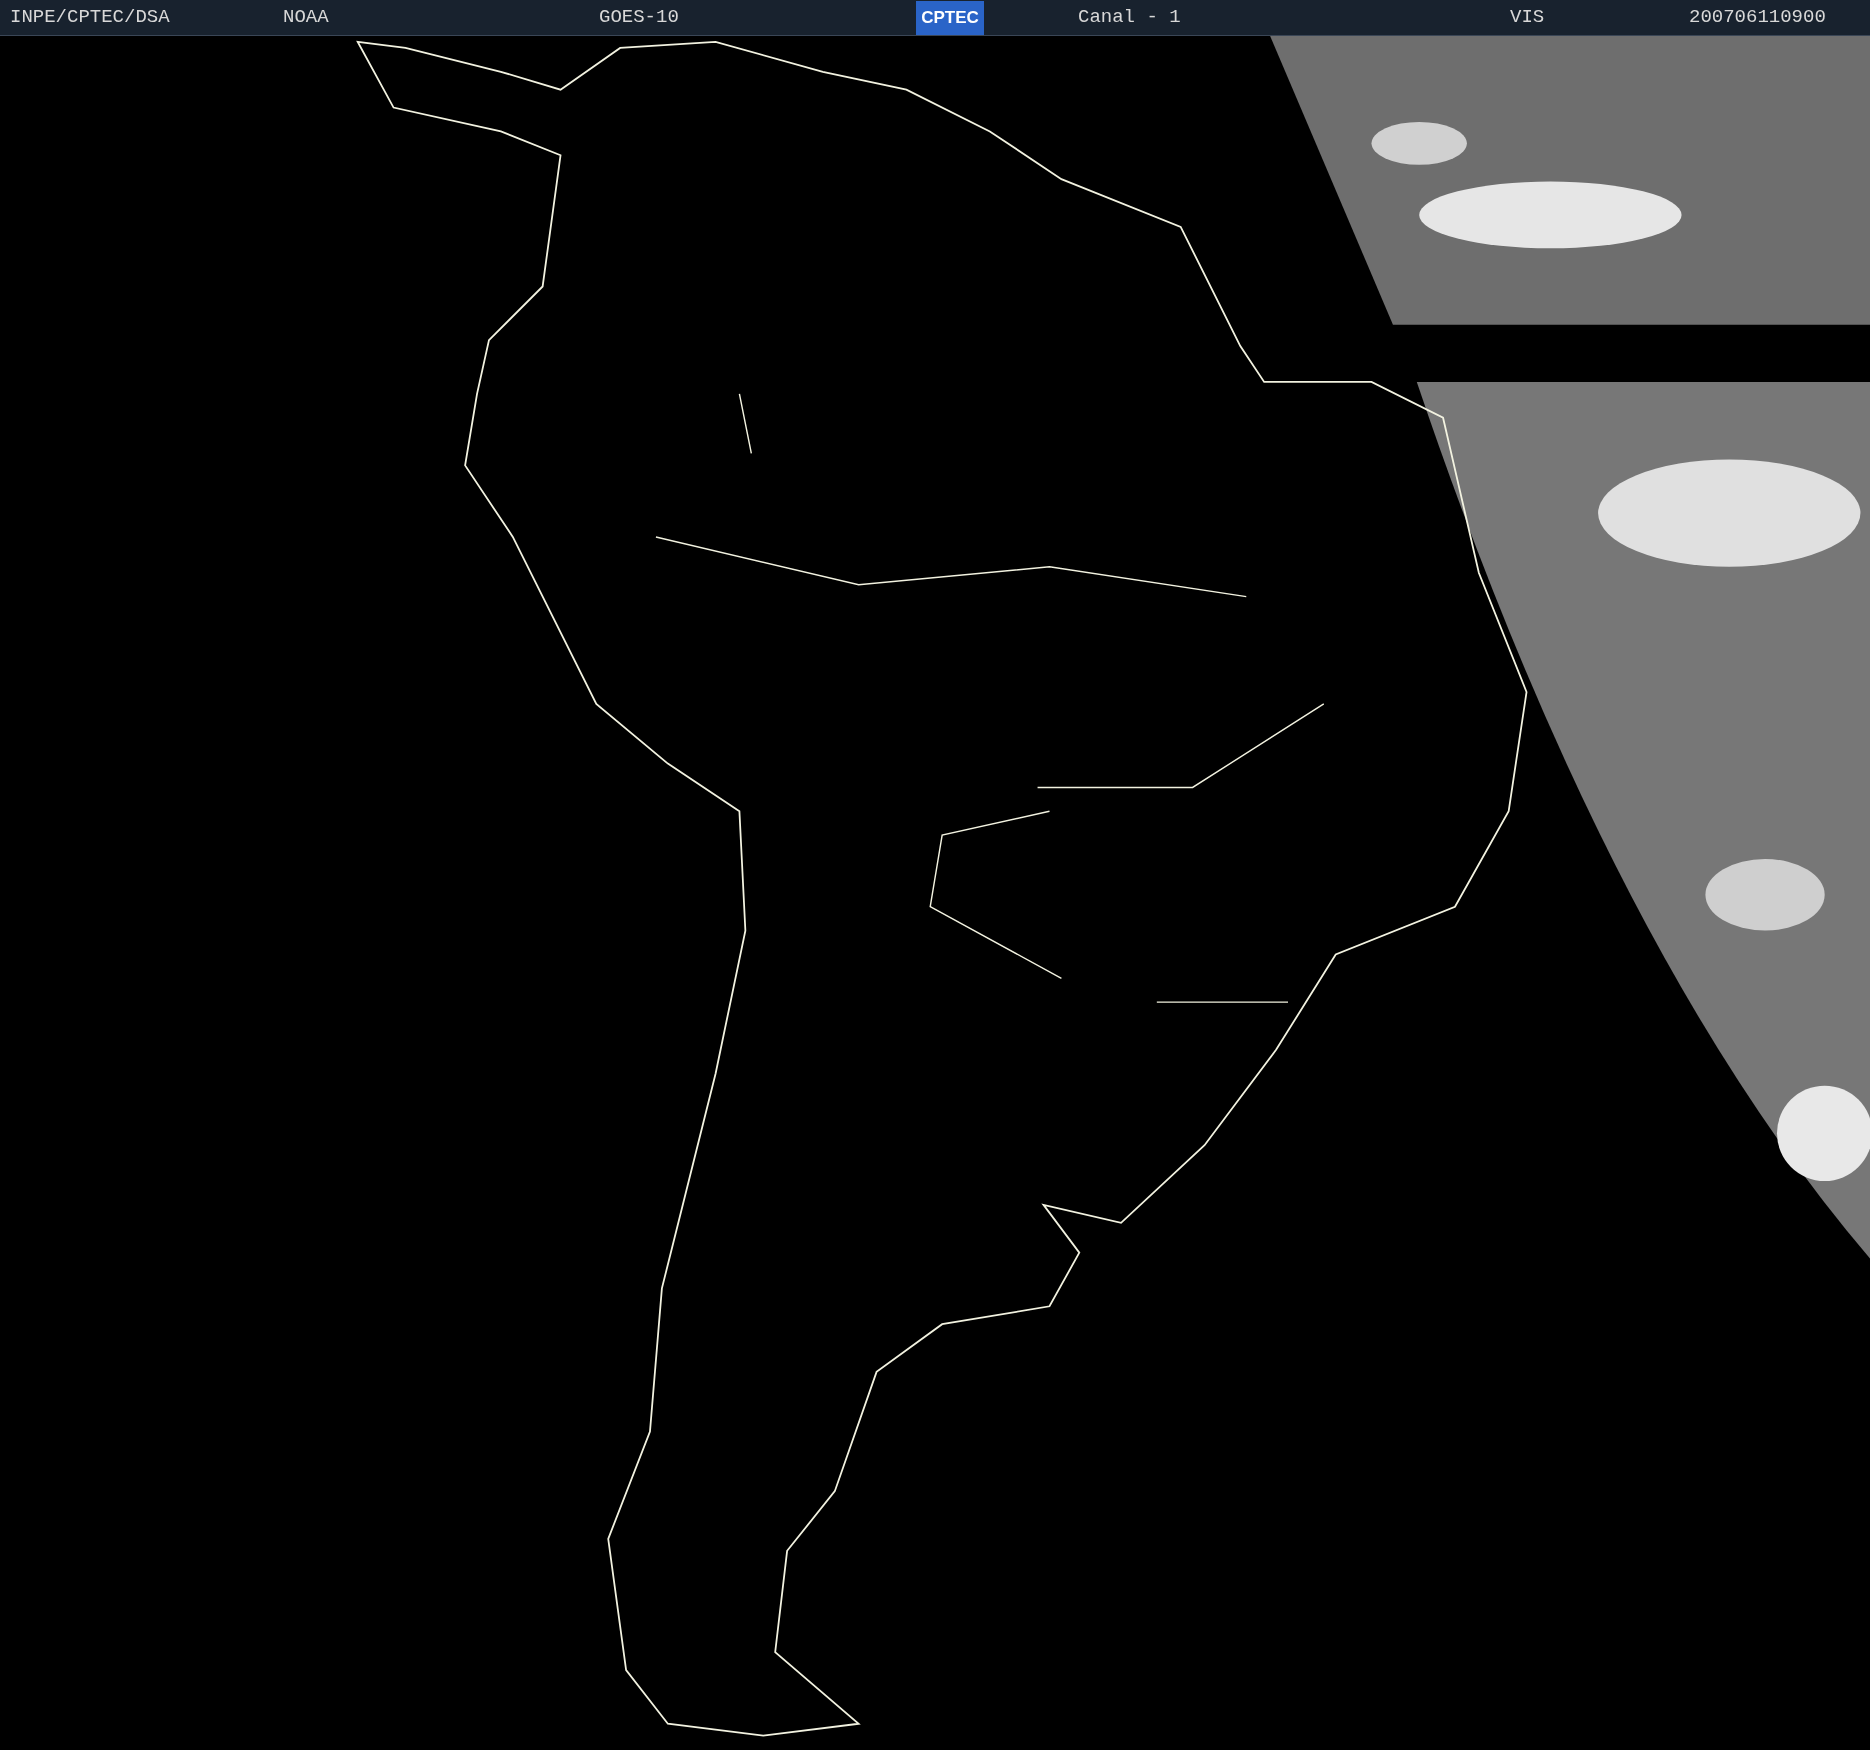  What do you see at coordinates (639, 18) in the screenshot?
I see `satellite-label: GOES-10` at bounding box center [639, 18].